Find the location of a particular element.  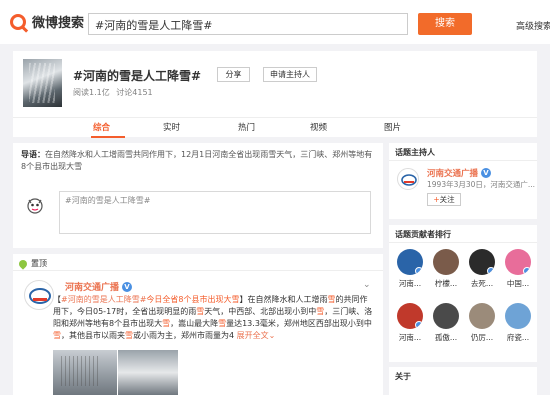

contributors-heading: 话题贡献者排行 is located at coordinates (423, 234).